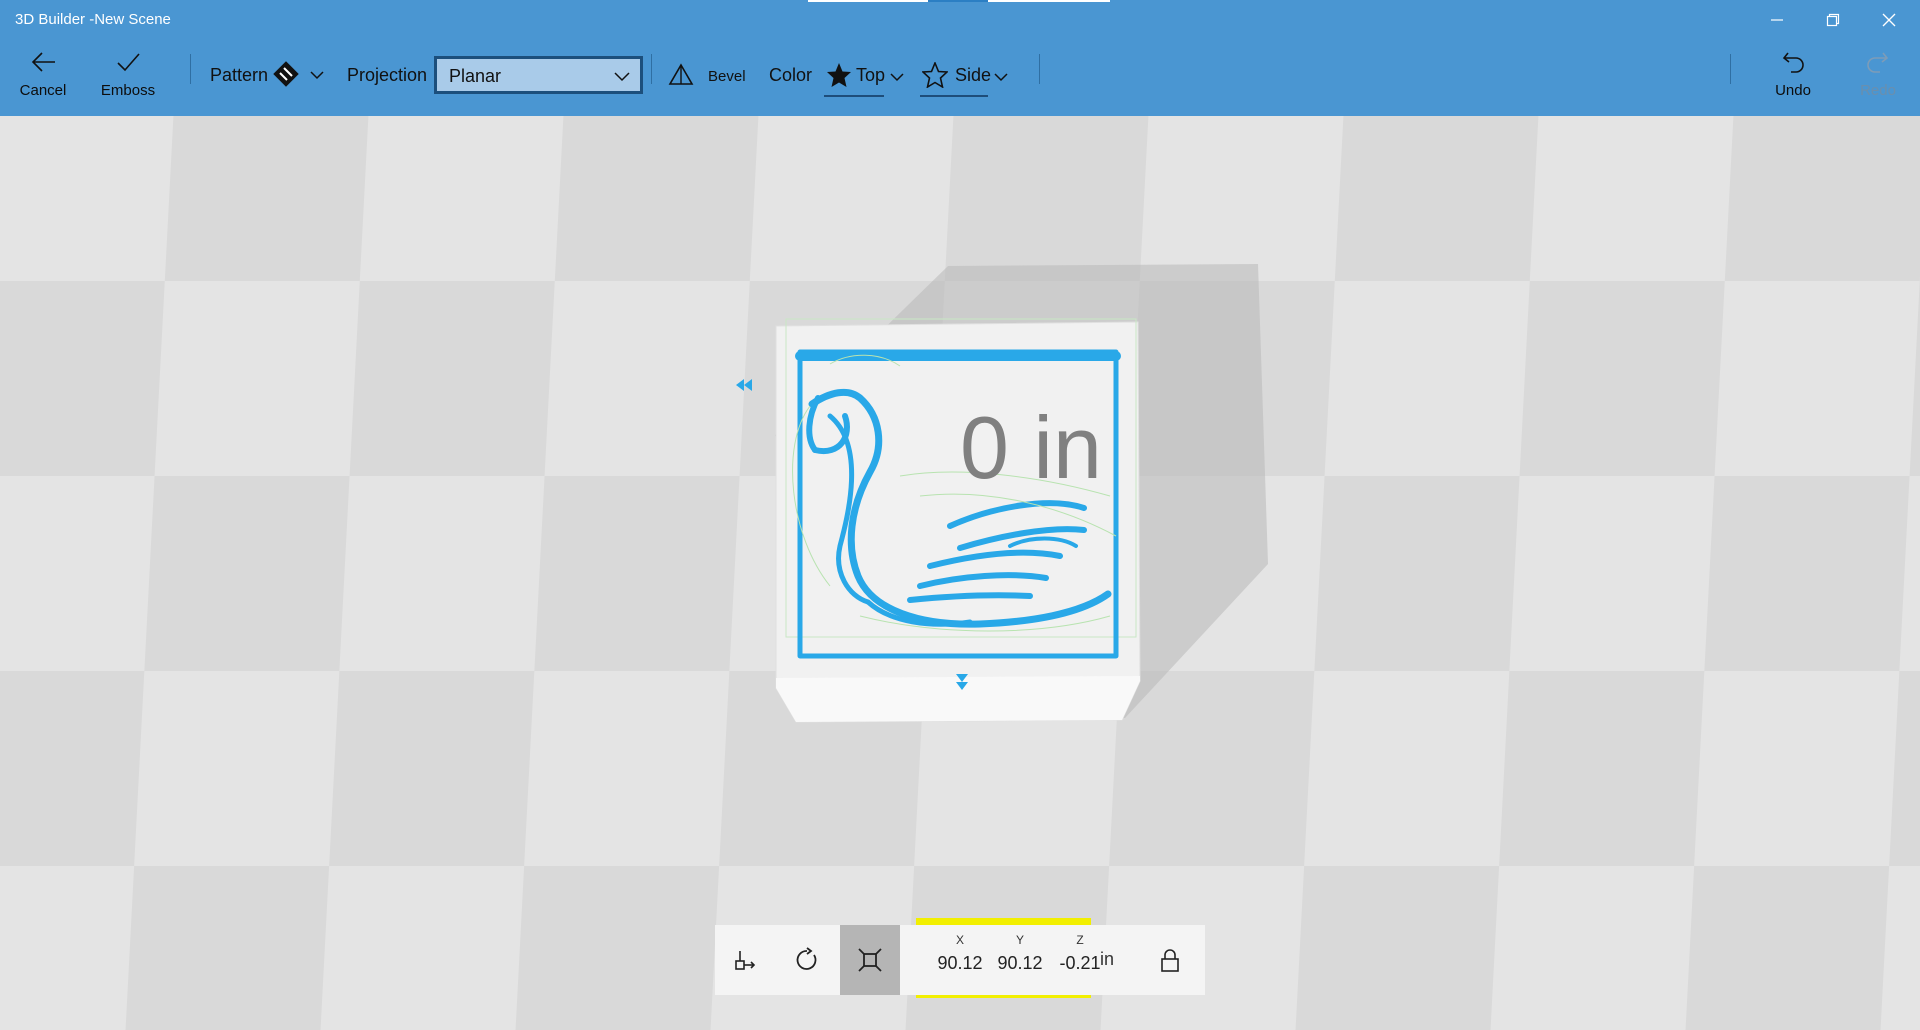  I want to click on bevel-icon, so click(681, 74).